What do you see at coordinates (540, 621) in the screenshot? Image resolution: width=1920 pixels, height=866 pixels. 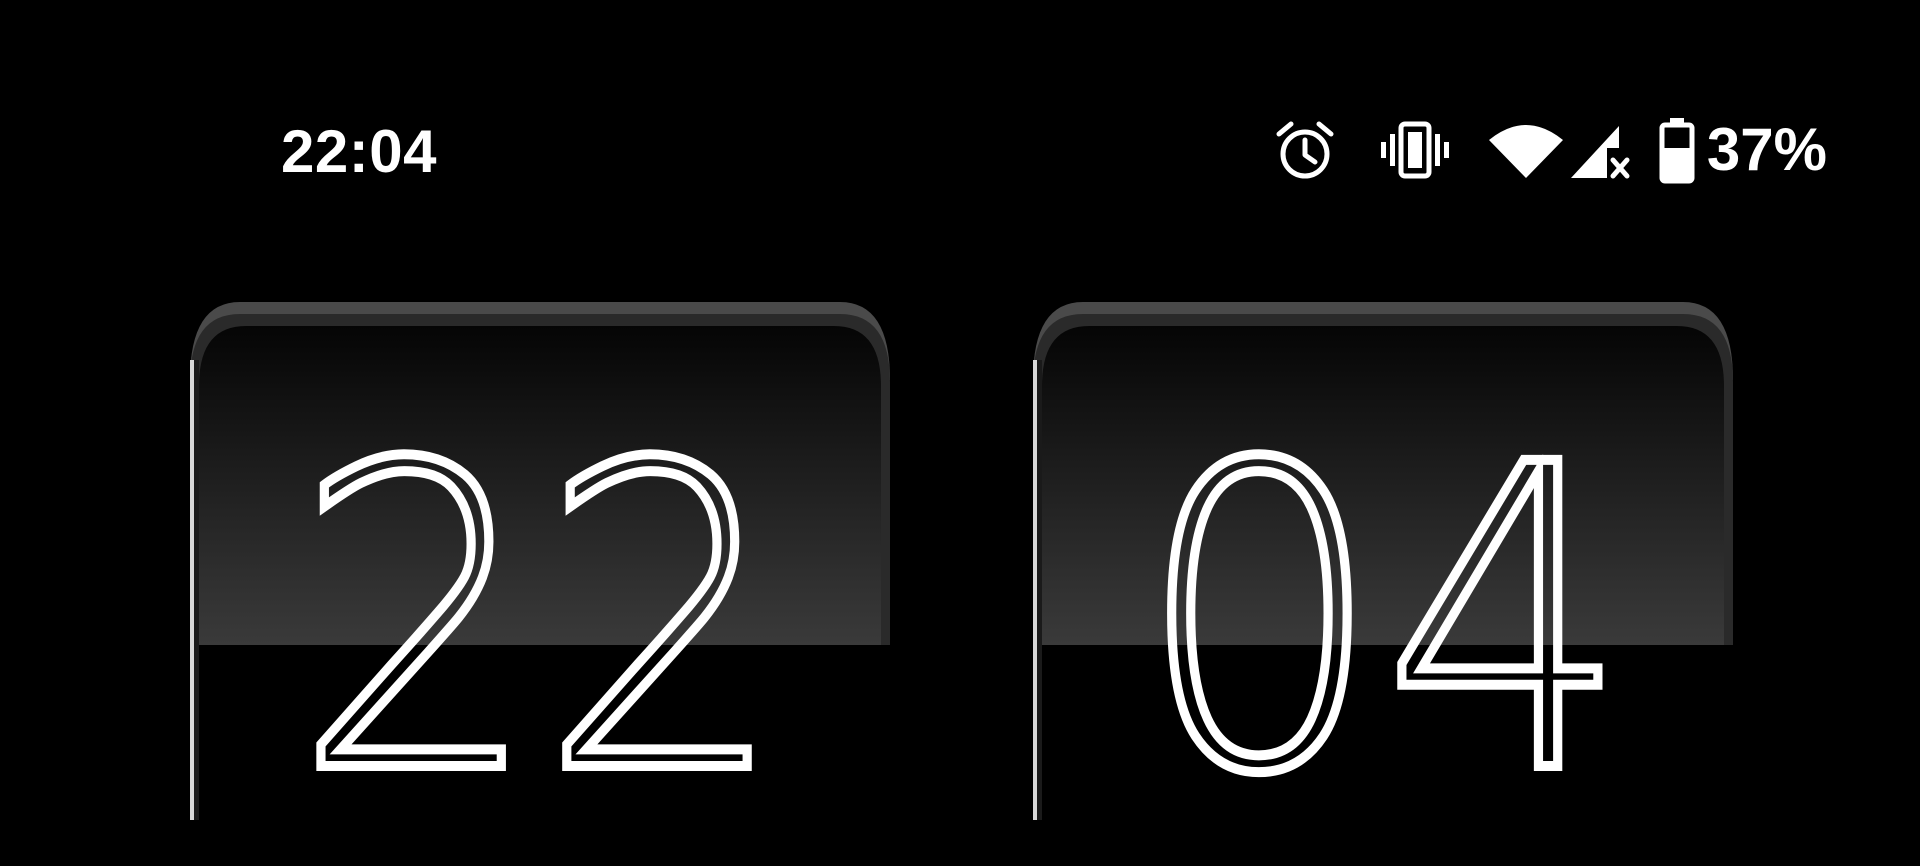 I see `hours-text: 22` at bounding box center [540, 621].